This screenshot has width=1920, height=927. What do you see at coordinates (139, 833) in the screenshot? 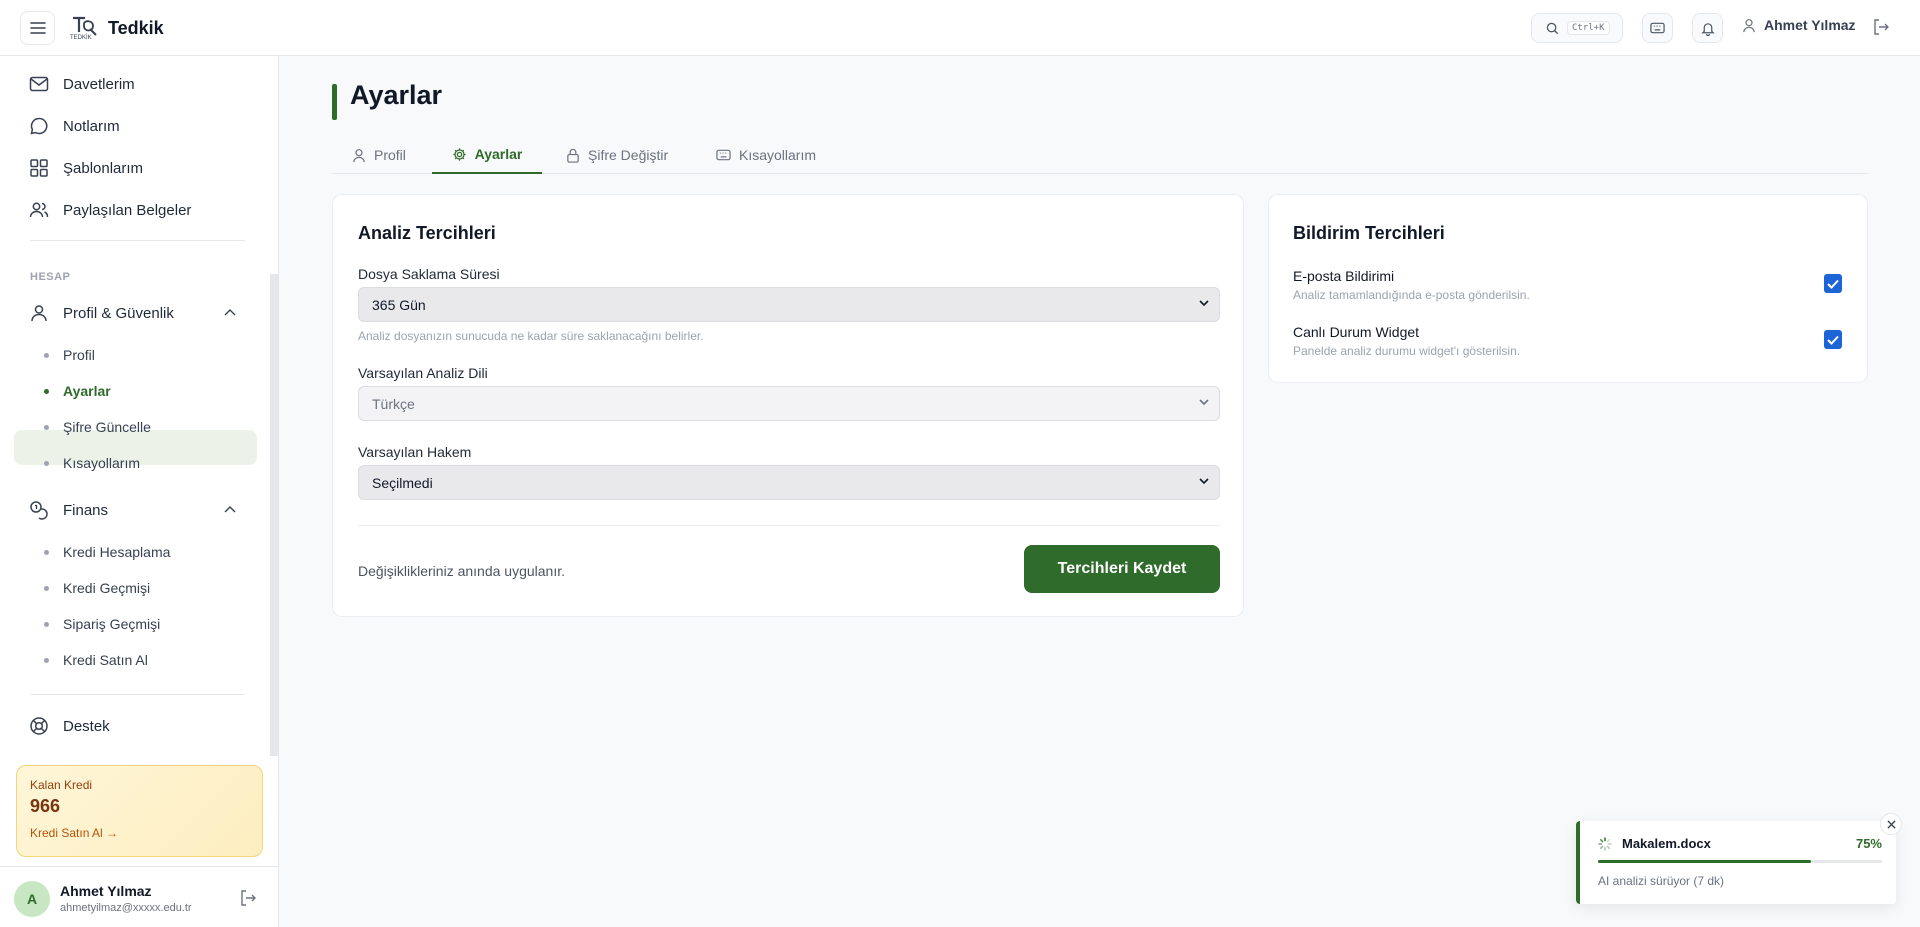
I see `buy-credit-link: Kredi Satın Al →` at bounding box center [139, 833].